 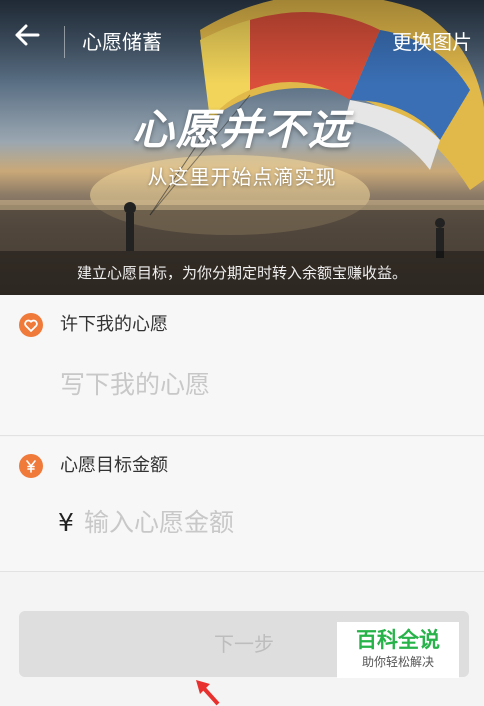 What do you see at coordinates (31, 325) in the screenshot?
I see `heart-icon` at bounding box center [31, 325].